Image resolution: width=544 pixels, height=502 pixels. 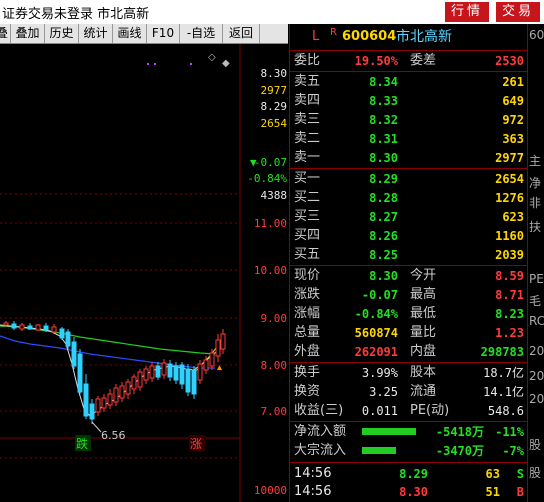 I want to click on stat-value: 8.23, so click(x=509, y=314).